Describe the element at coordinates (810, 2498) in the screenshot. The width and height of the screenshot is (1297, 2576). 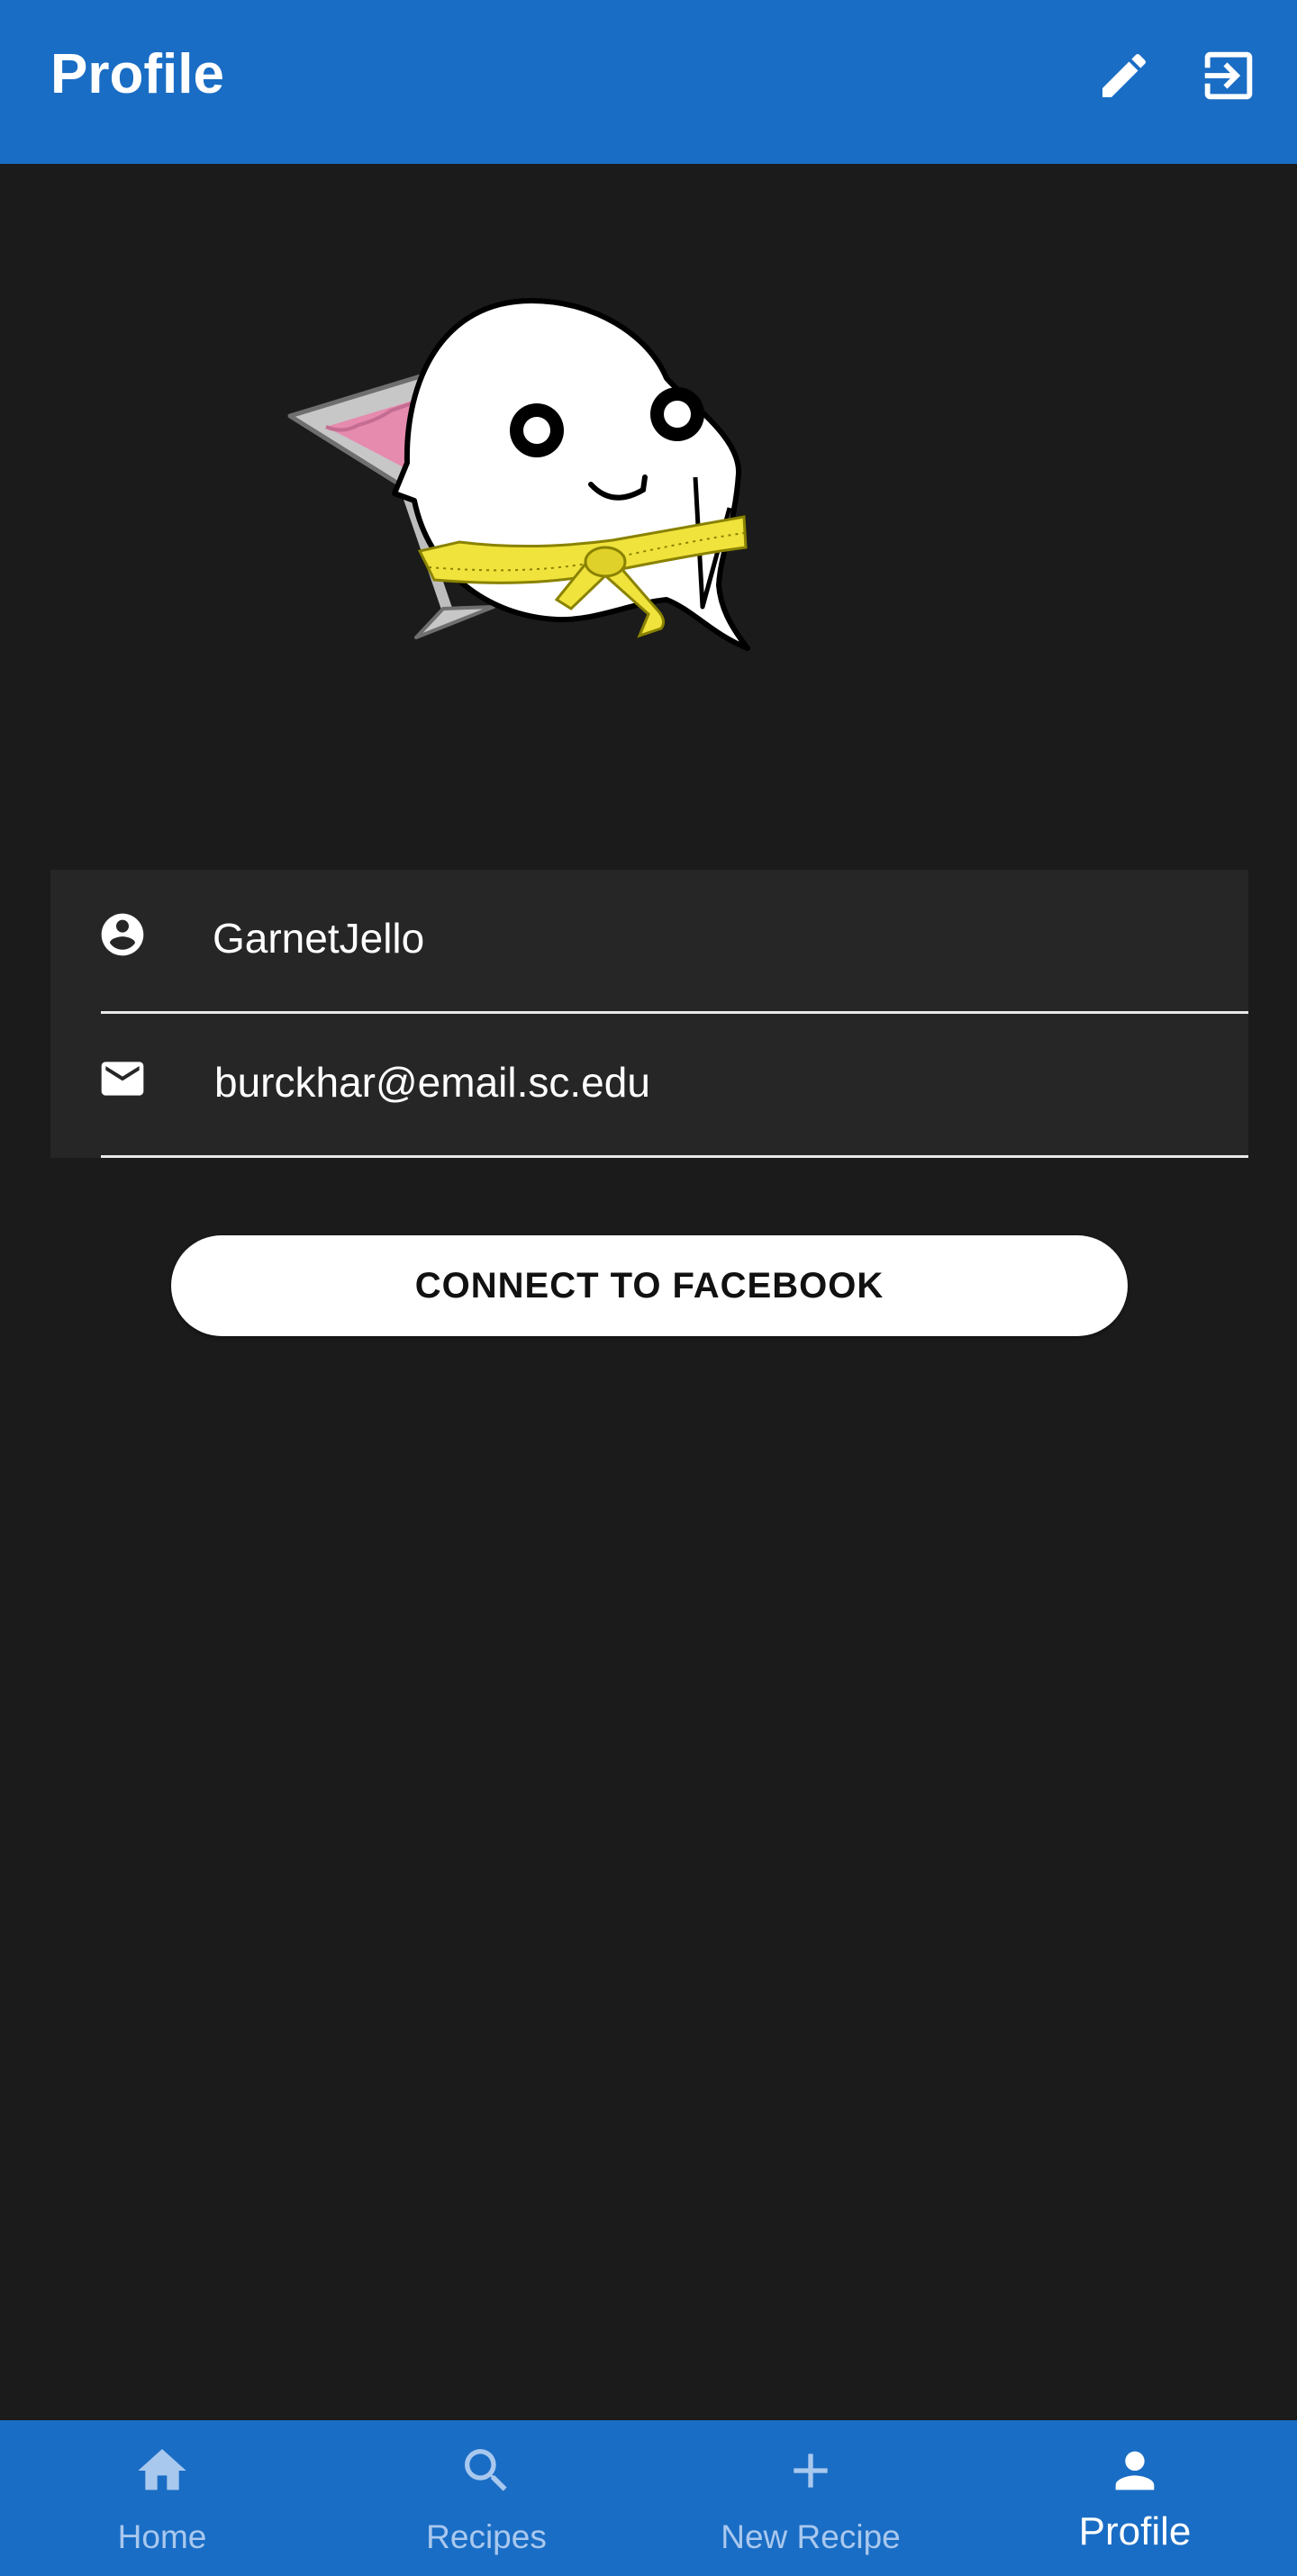
I see `nav-item-new-recipe: New Recipe` at that location.